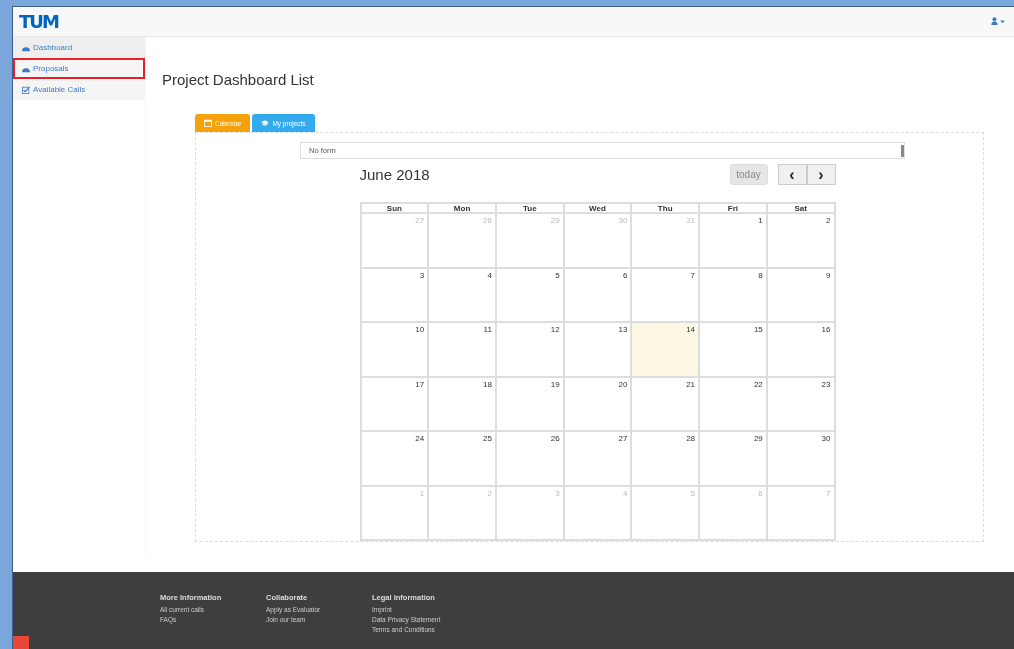 The width and height of the screenshot is (1014, 649). What do you see at coordinates (800, 294) in the screenshot?
I see `day-cell: 9` at bounding box center [800, 294].